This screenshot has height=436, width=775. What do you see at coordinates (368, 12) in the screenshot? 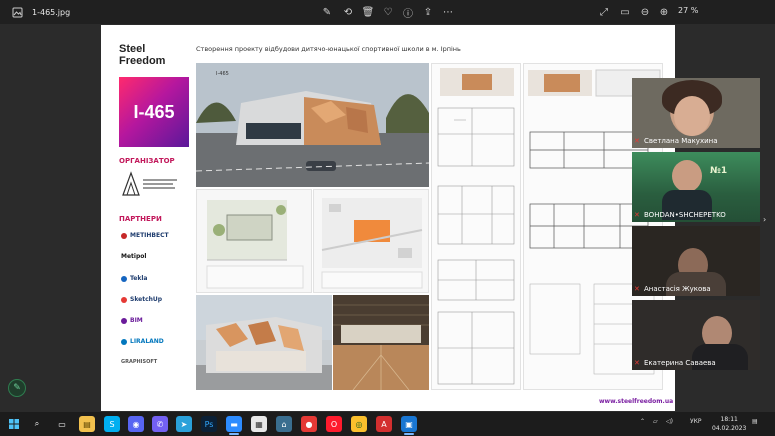
I see `delete-icon: 🗑` at bounding box center [368, 12].